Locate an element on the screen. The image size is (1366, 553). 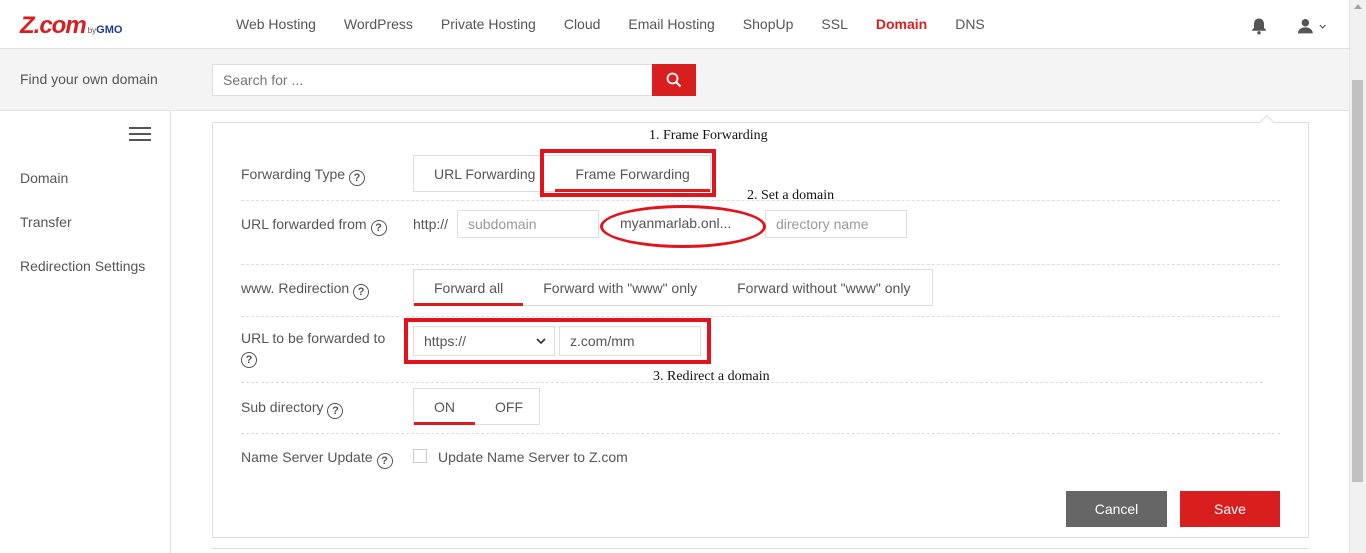
sidebar-item-transfer: Transfer is located at coordinates (46, 222).